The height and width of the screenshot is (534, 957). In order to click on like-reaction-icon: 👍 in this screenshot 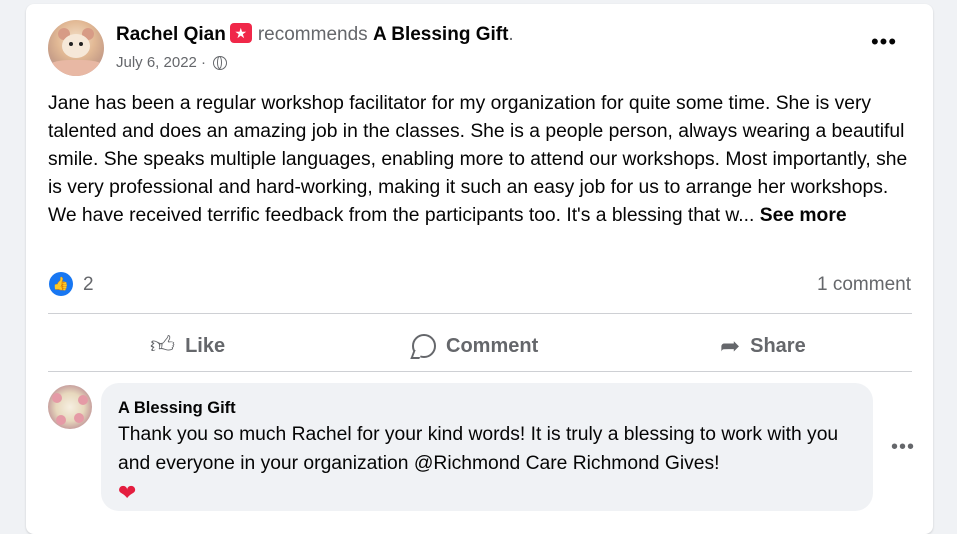, I will do `click(61, 284)`.